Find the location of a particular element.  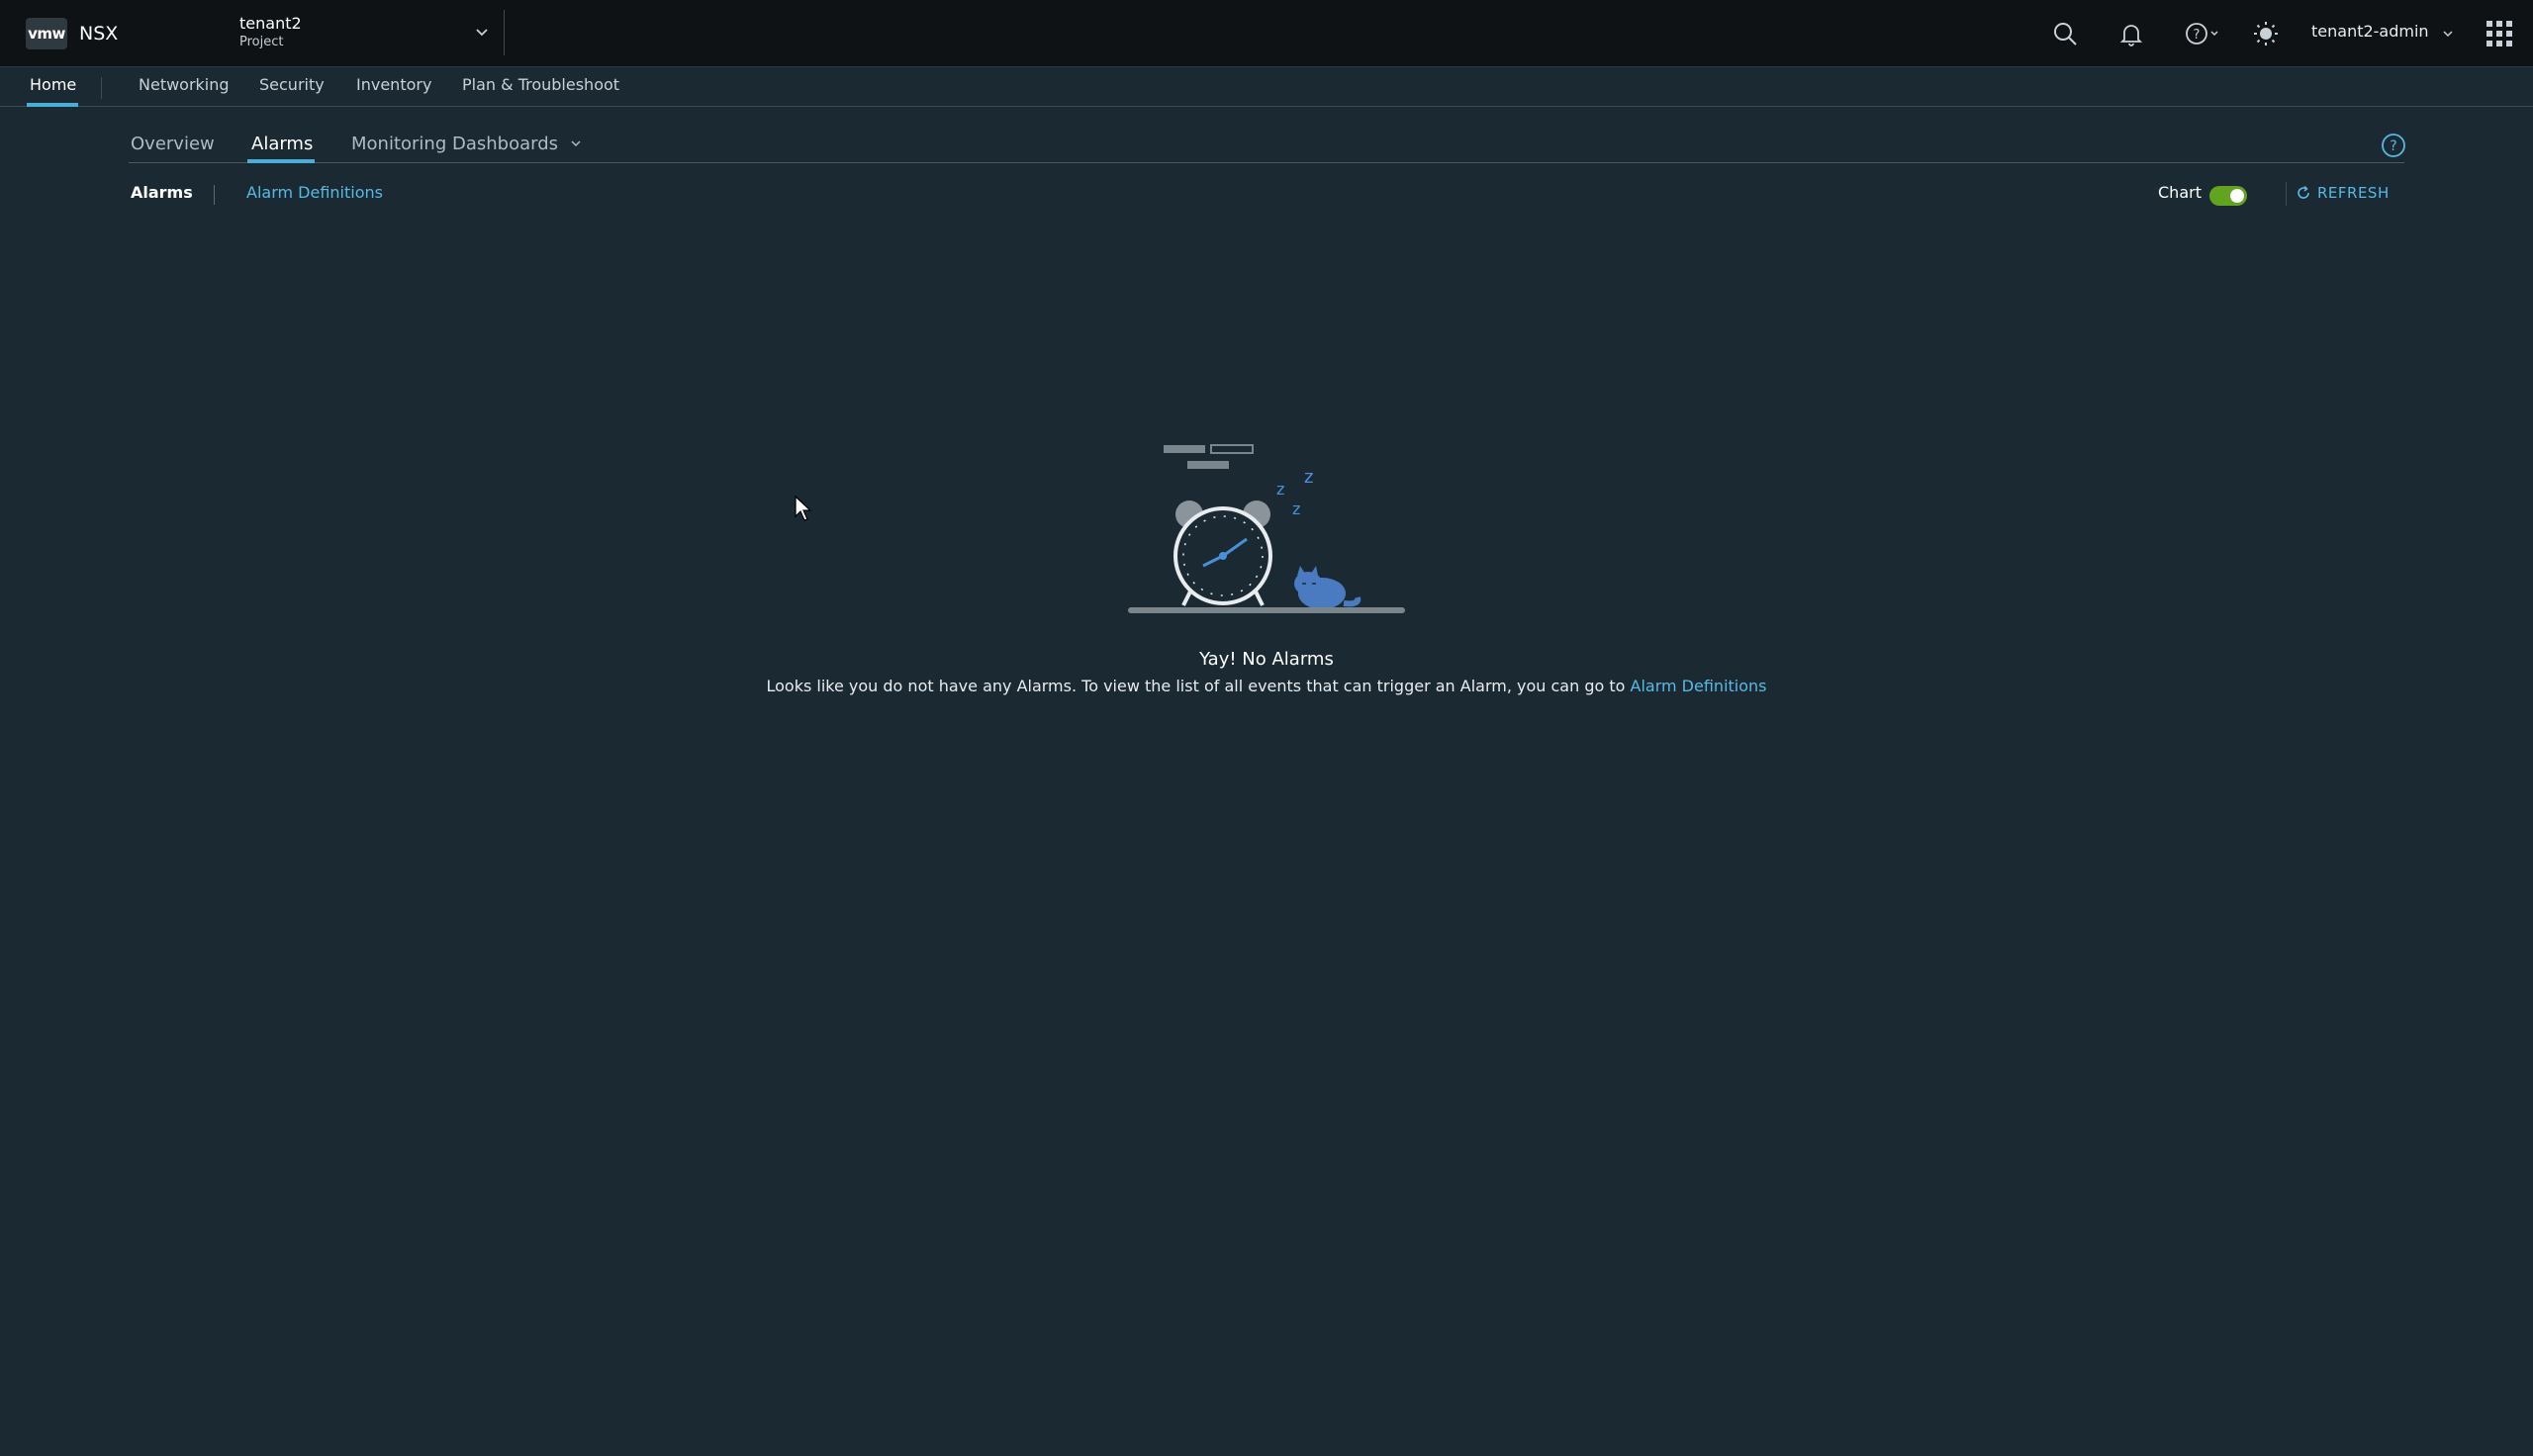

sub-tabs: Overview Alarms Monitoring Dashboards is located at coordinates (1266, 145).